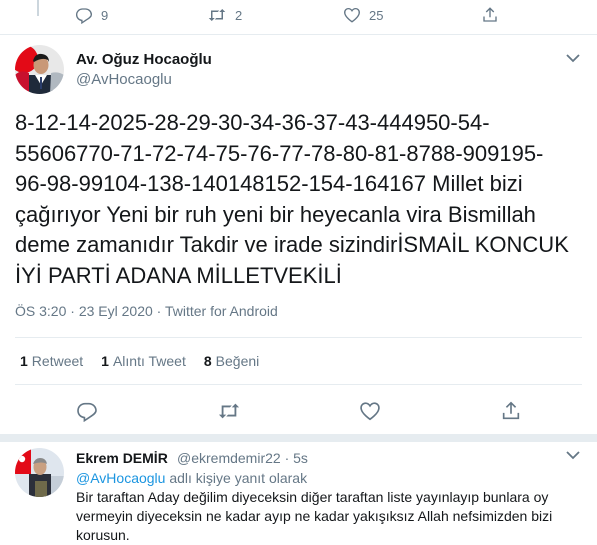 The image size is (597, 545). Describe the element at coordinates (57, 361) in the screenshot. I see `stat-label: Retweet` at that location.